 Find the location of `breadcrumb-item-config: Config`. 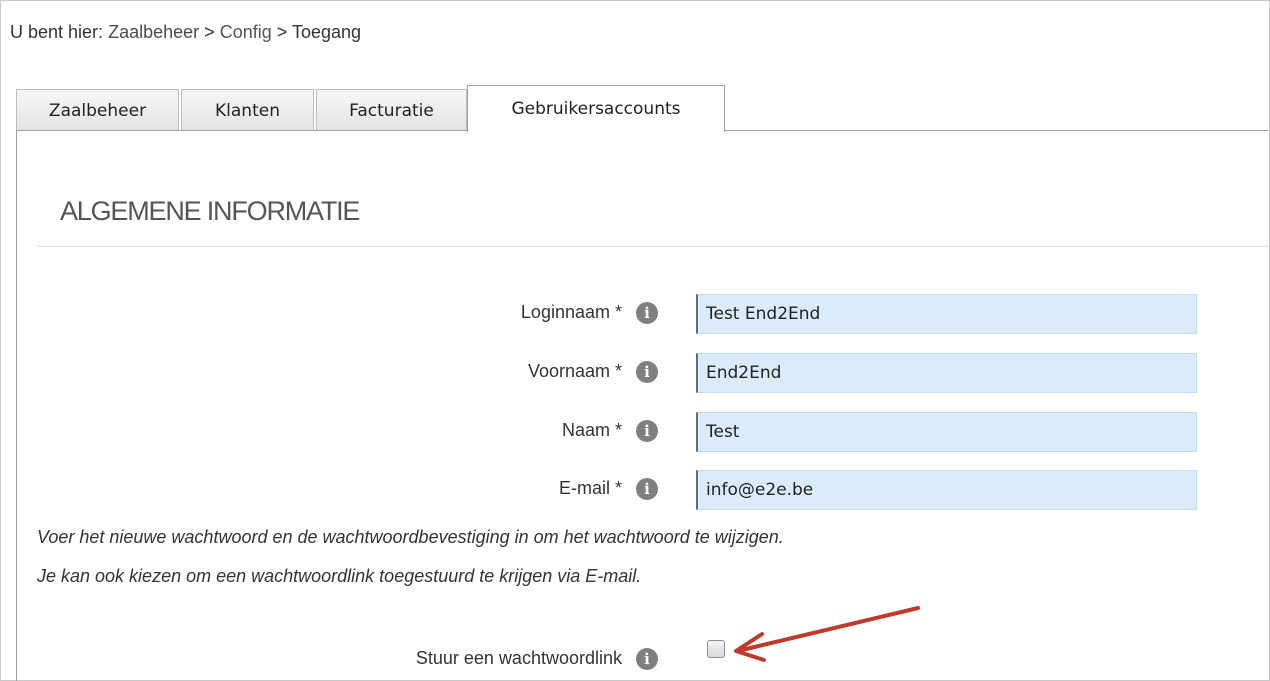

breadcrumb-item-config: Config is located at coordinates (246, 32).